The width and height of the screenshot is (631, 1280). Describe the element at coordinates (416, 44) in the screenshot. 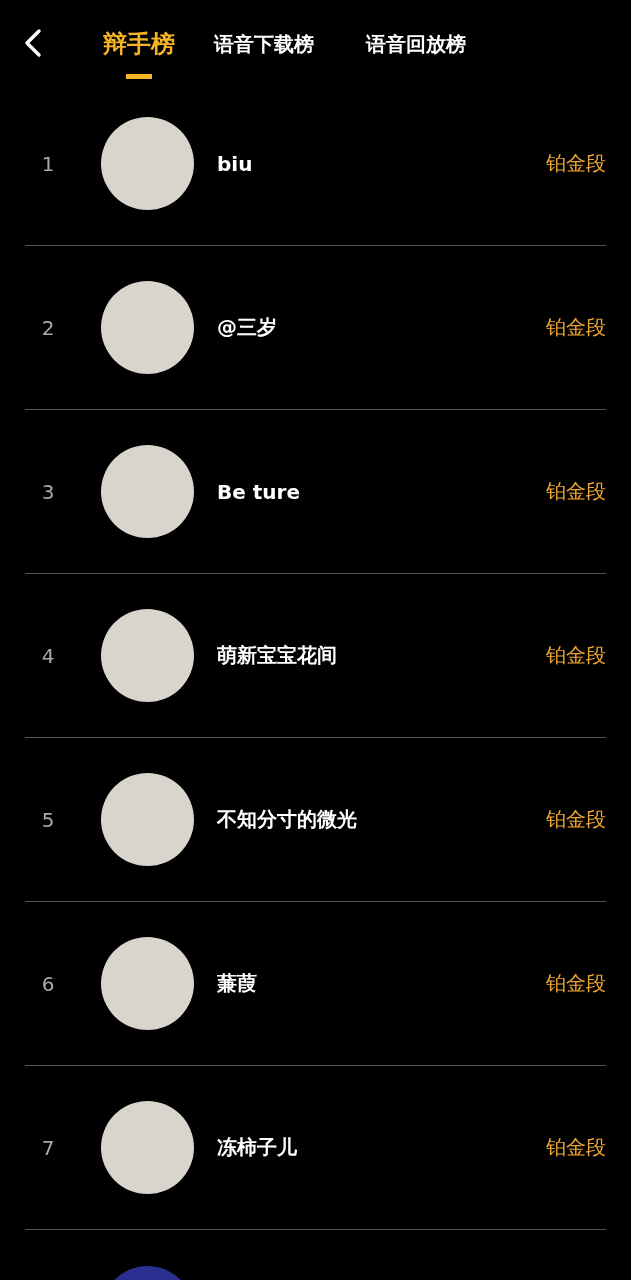

I see `tab: 语音回放榜` at that location.